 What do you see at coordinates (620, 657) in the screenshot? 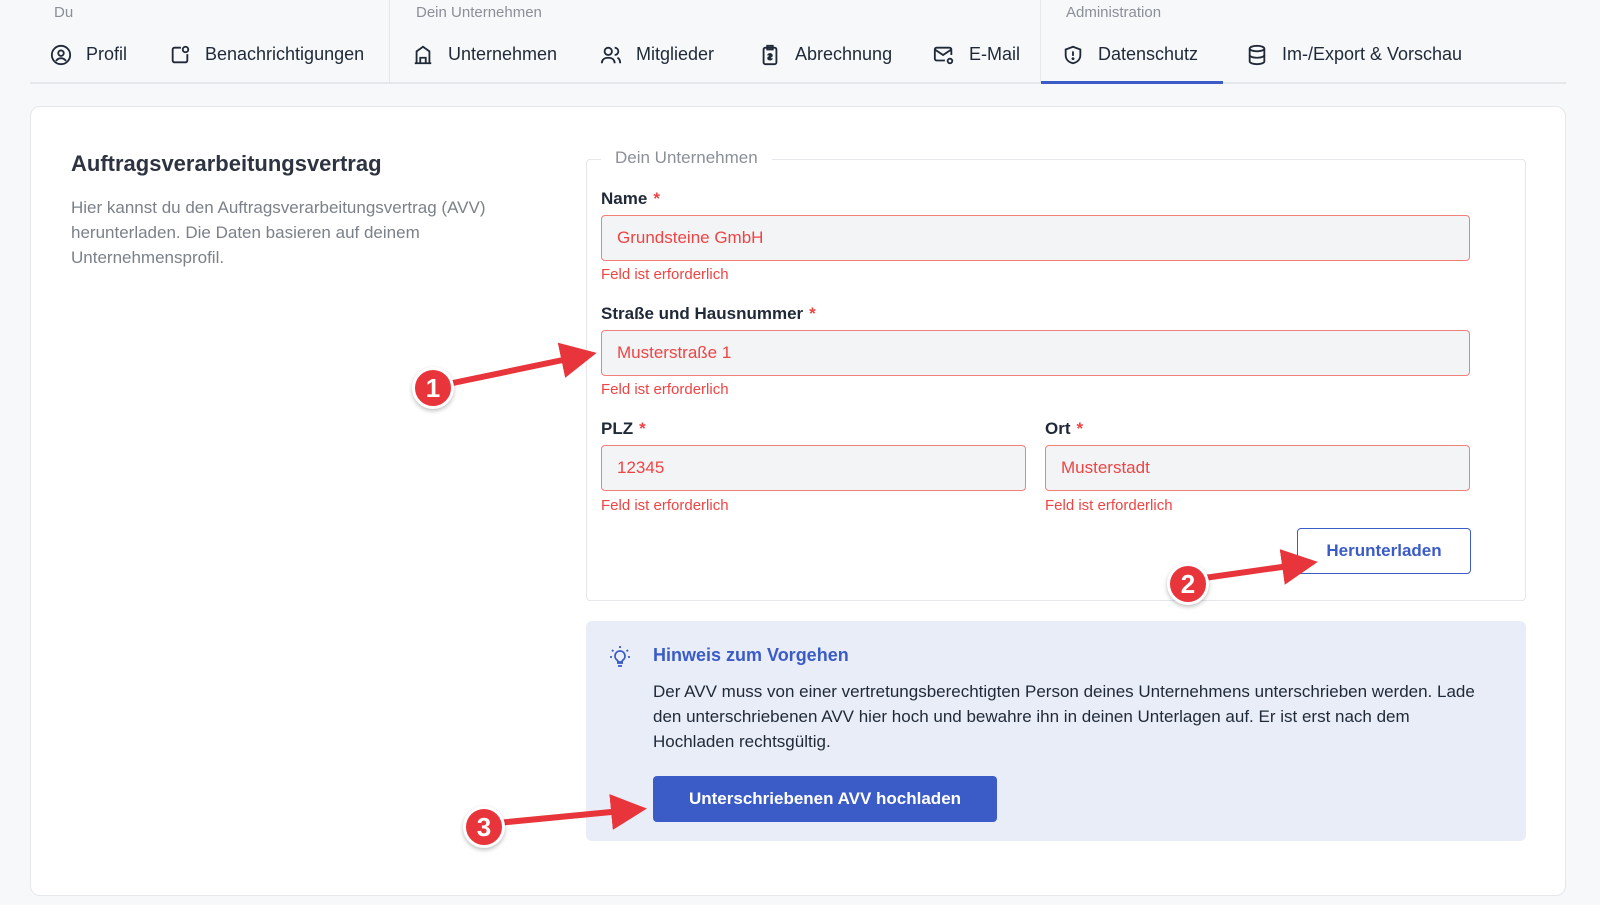
I see `lightbulb-icon` at bounding box center [620, 657].